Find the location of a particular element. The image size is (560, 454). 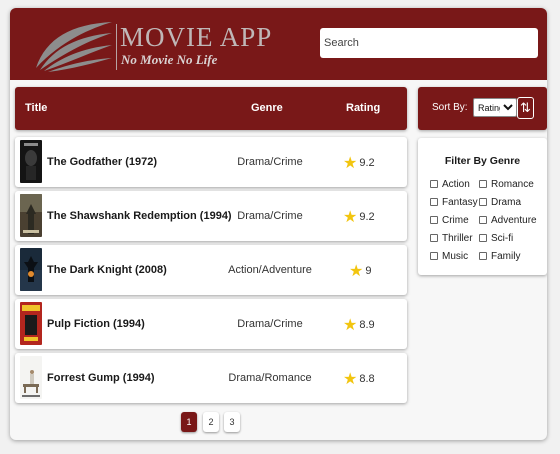

rating-value: 9 is located at coordinates (368, 271).